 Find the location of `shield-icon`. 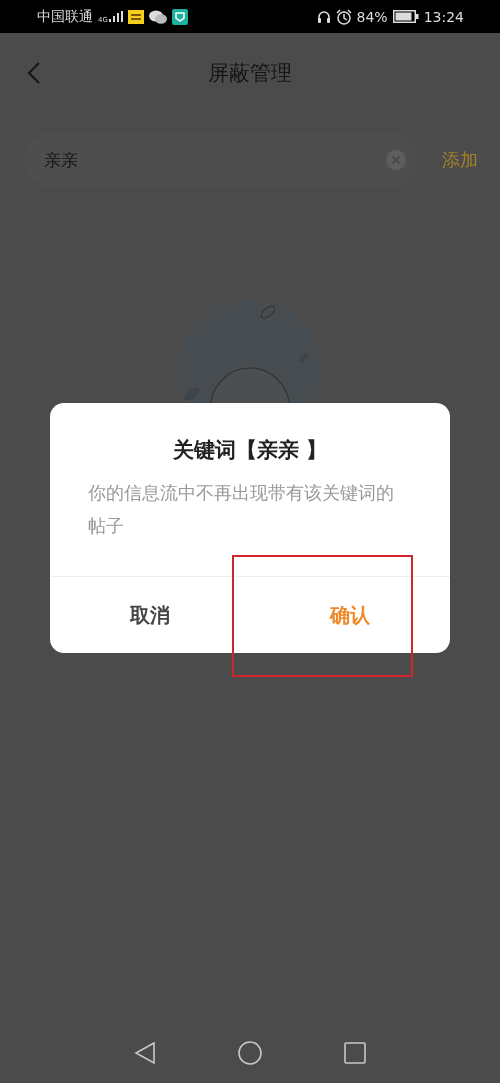

shield-icon is located at coordinates (179, 16).